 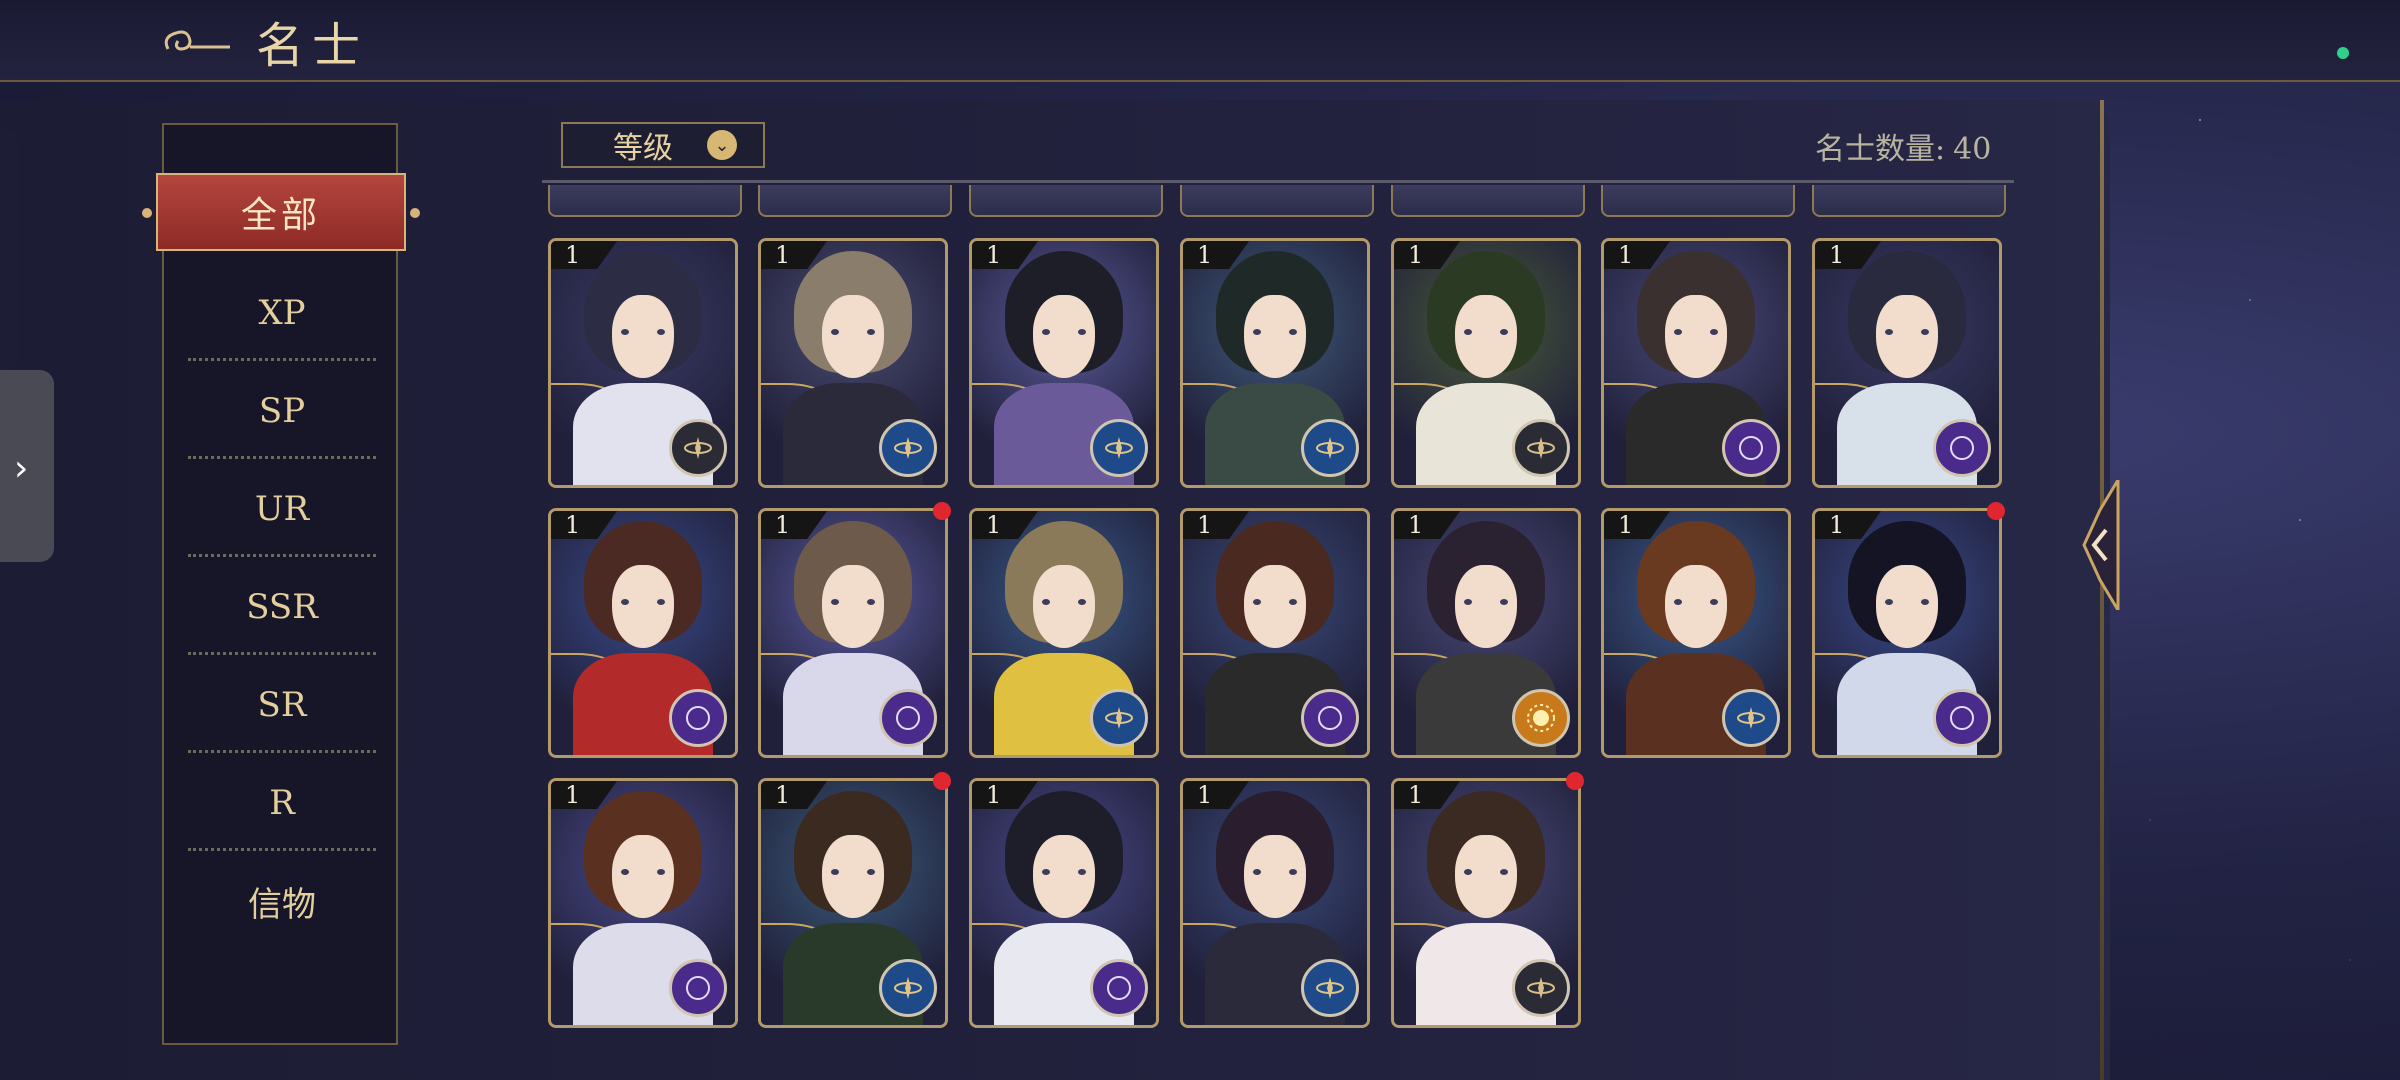 I want to click on count-value: 40, so click(x=1972, y=149).